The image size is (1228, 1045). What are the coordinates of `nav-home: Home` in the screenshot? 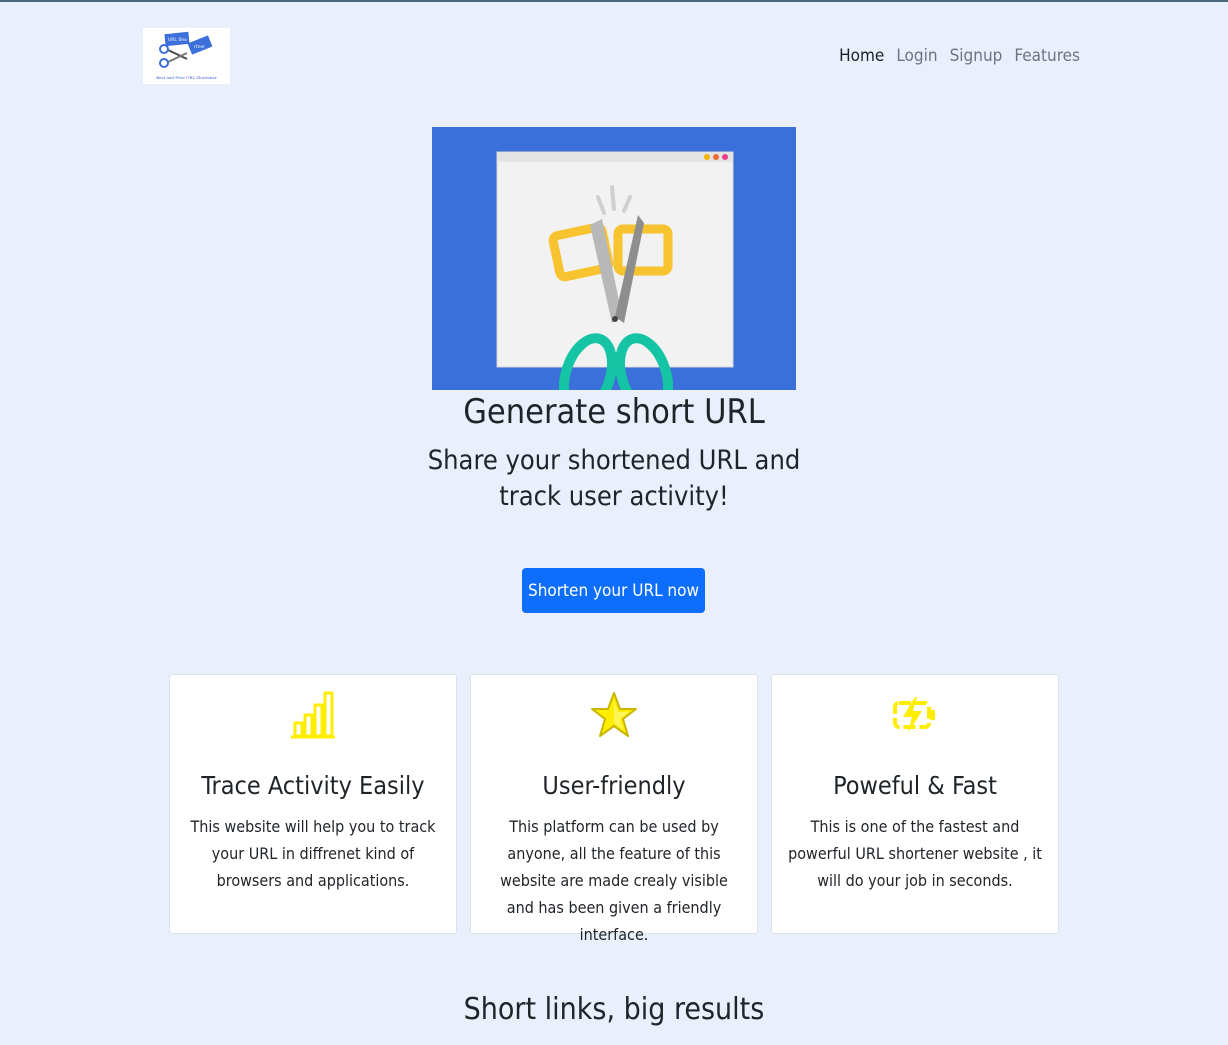 It's located at (861, 56).